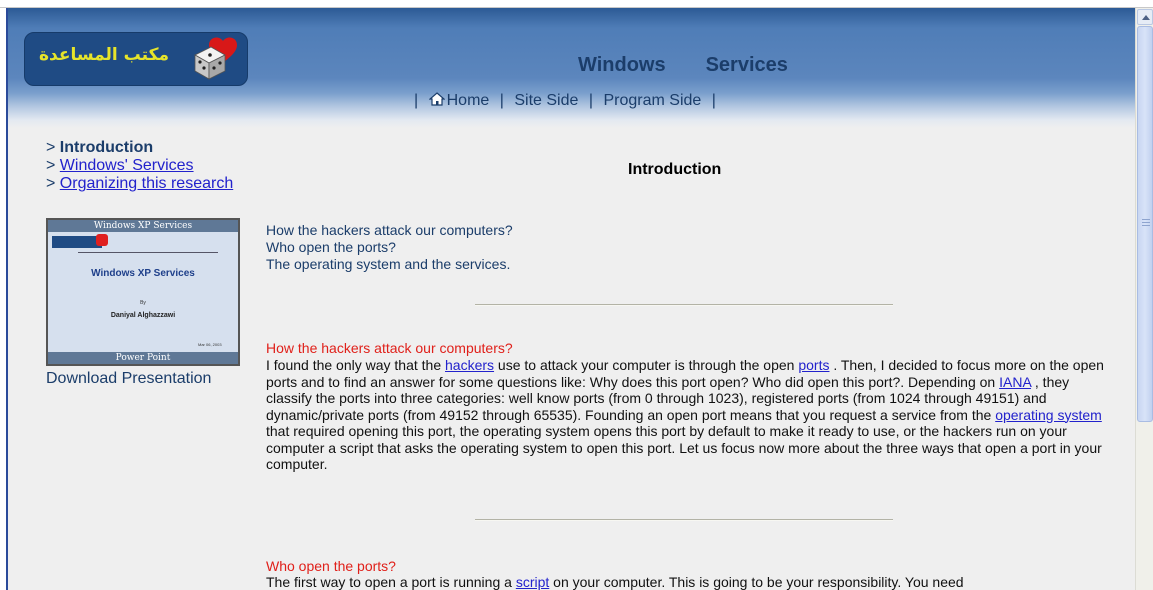 This screenshot has height=590, width=1153. What do you see at coordinates (4, 299) in the screenshot?
I see `window-left-edge` at bounding box center [4, 299].